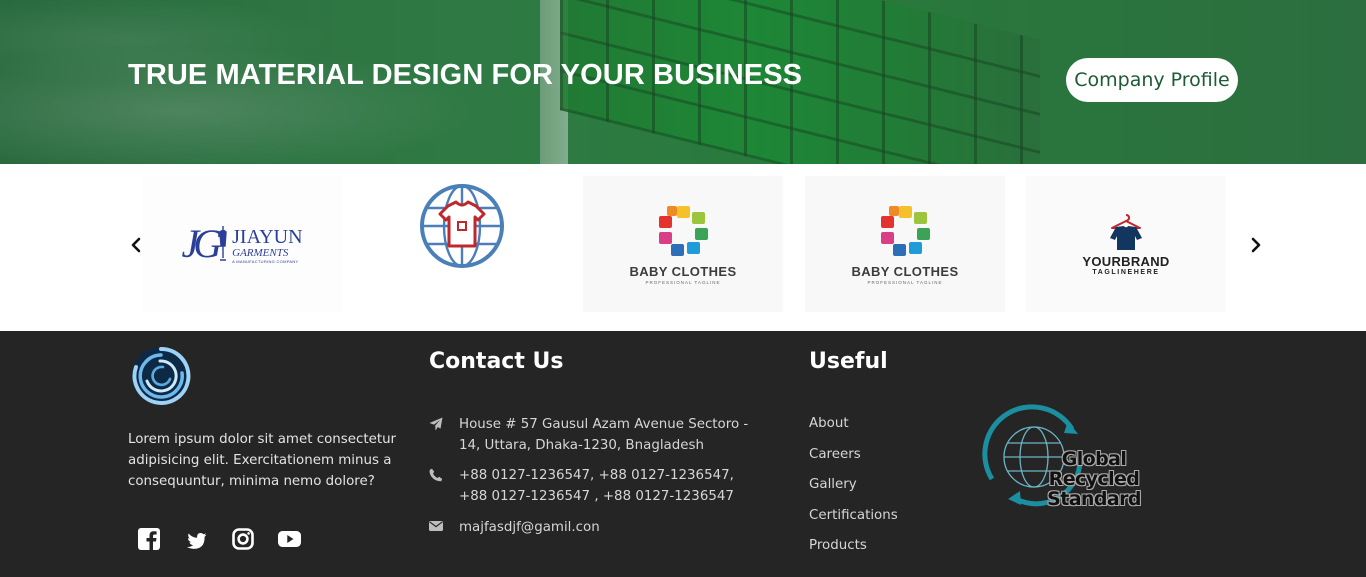 This screenshot has height=577, width=1366. Describe the element at coordinates (1152, 80) in the screenshot. I see `company-profile-button: Company Profile` at that location.